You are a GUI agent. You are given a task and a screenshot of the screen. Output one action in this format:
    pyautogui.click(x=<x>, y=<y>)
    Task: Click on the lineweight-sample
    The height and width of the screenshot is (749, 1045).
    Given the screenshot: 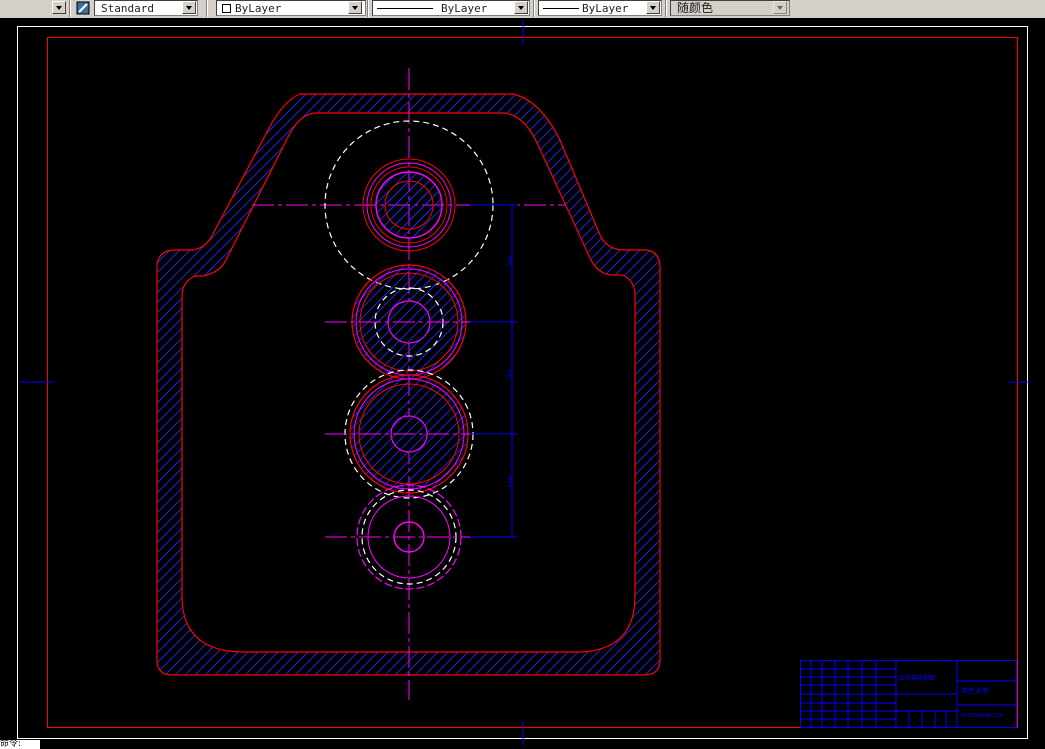 What is the action you would take?
    pyautogui.click(x=561, y=8)
    